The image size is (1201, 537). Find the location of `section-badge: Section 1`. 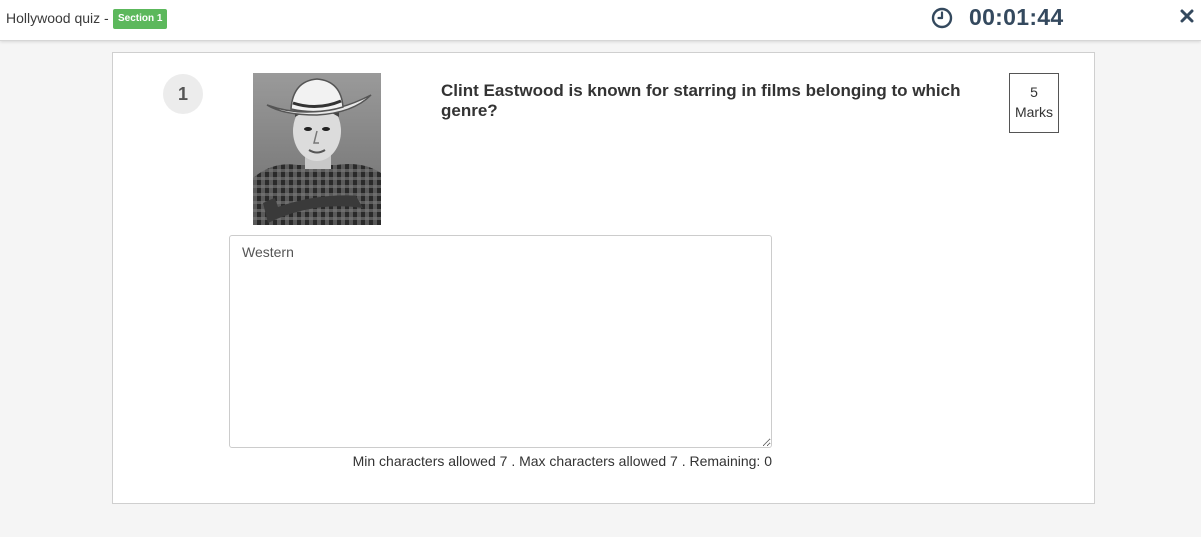

section-badge: Section 1 is located at coordinates (140, 19).